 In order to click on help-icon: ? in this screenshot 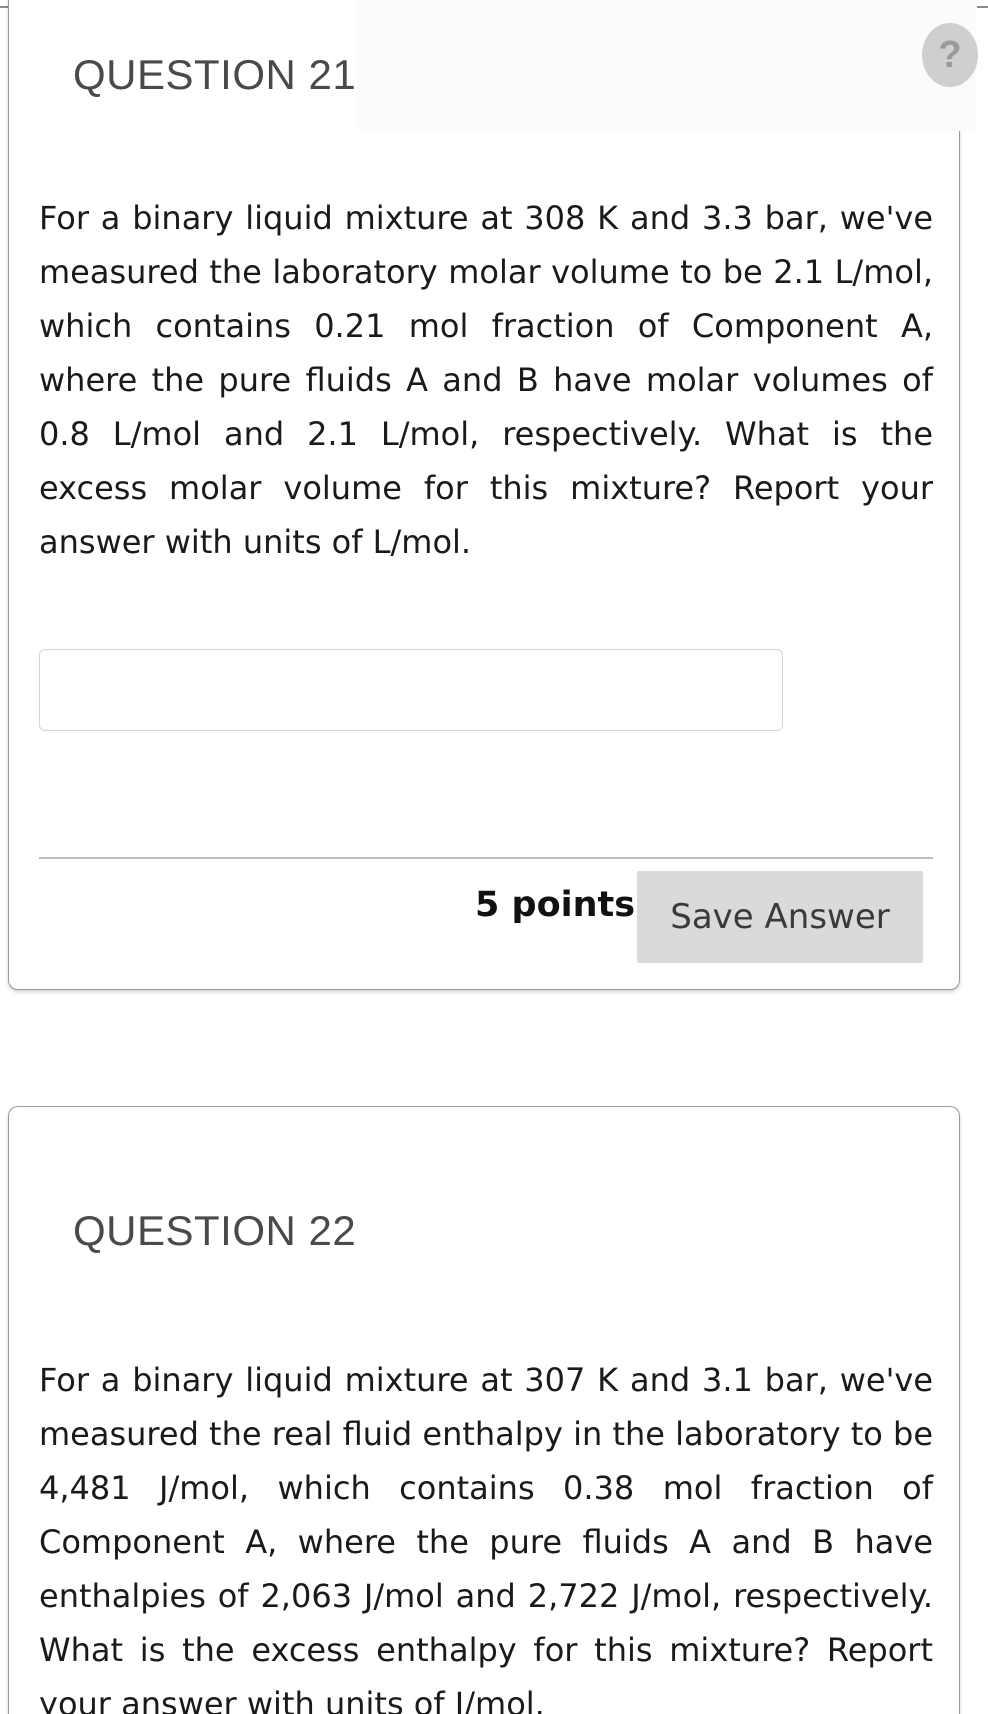, I will do `click(950, 55)`.